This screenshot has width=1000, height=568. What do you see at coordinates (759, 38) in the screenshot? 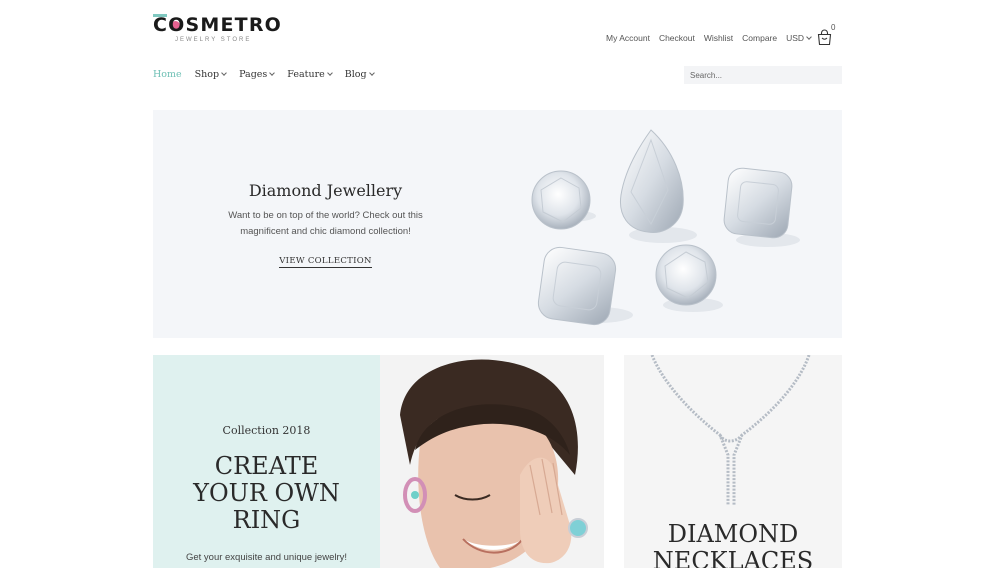
I see `compare-link: Compare` at bounding box center [759, 38].